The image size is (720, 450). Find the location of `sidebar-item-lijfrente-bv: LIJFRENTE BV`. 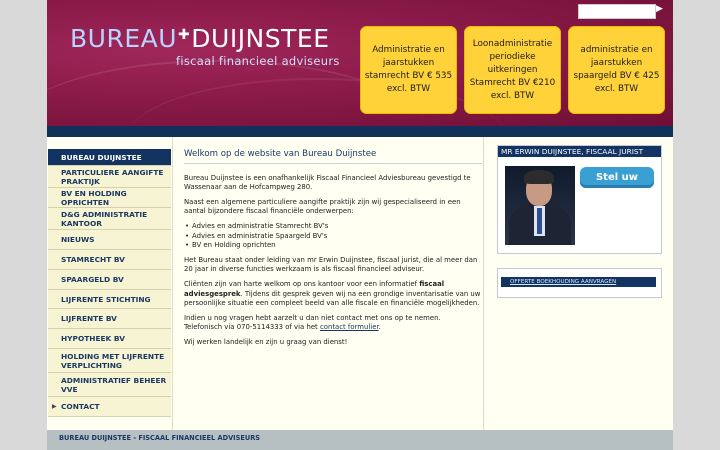

sidebar-item-lijfrente-bv: LIJFRENTE BV is located at coordinates (109, 319).